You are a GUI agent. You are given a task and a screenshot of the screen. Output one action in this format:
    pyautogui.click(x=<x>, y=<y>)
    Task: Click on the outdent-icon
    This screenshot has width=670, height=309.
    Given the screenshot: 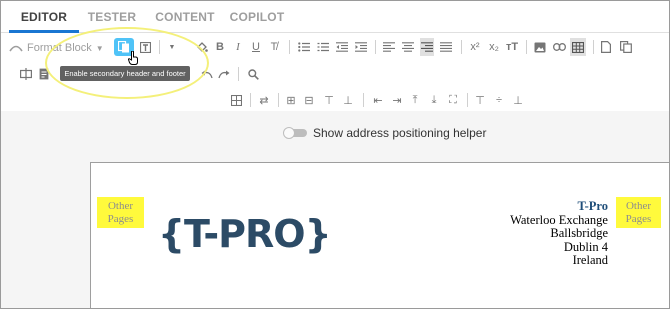 What is the action you would take?
    pyautogui.click(x=342, y=47)
    